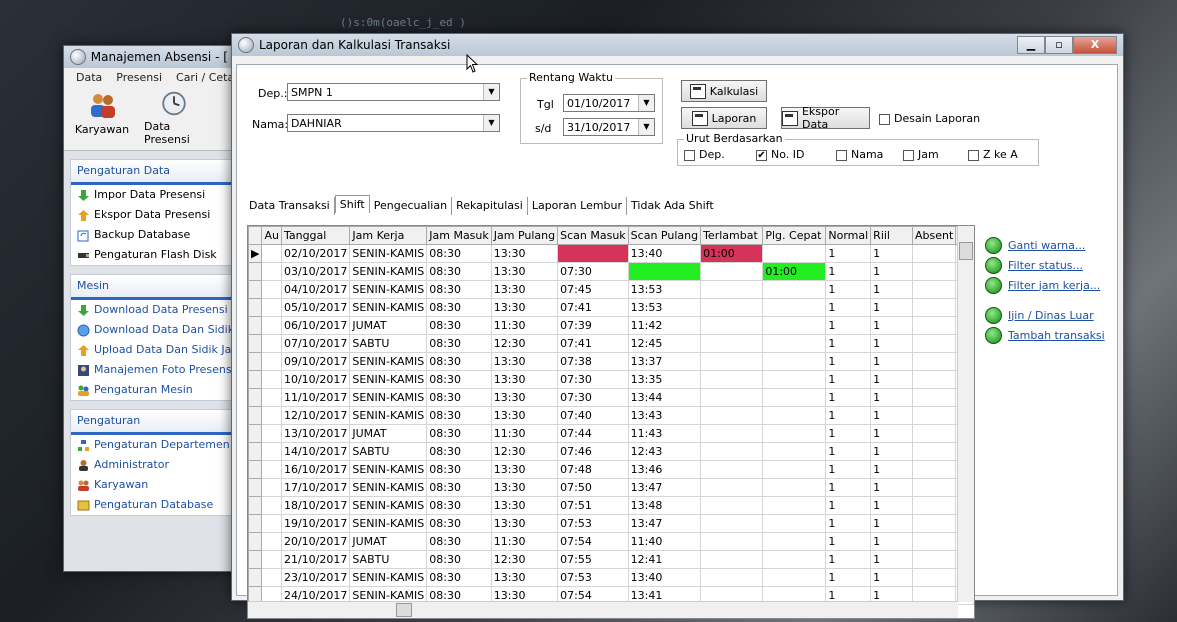 This screenshot has height=622, width=1177. I want to click on column-header: Jam Kerja, so click(388, 235).